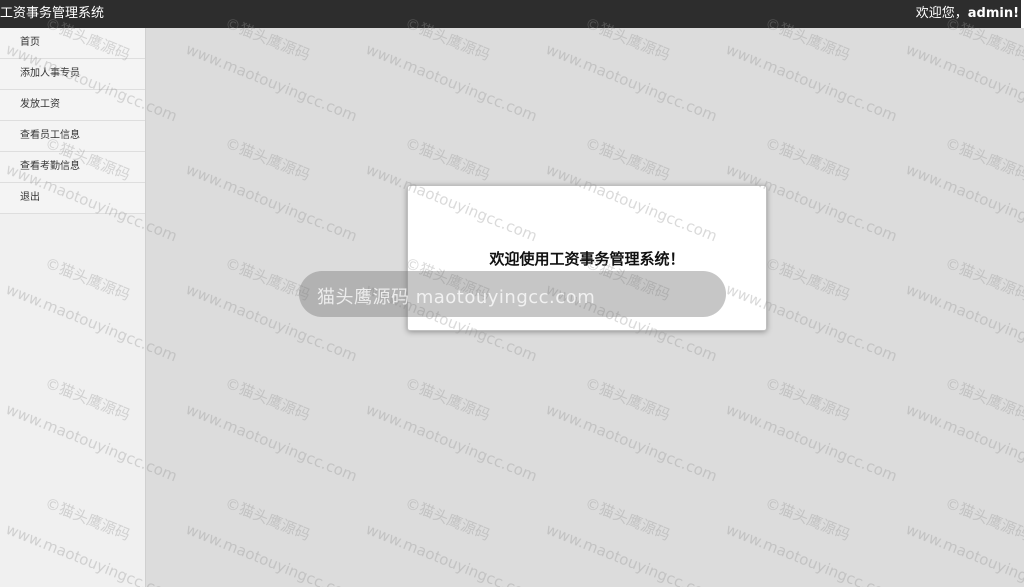 The width and height of the screenshot is (1024, 587). What do you see at coordinates (456, 297) in the screenshot?
I see `watermark-banner-text: 猫头鹰源码 maotouyingcc.com` at bounding box center [456, 297].